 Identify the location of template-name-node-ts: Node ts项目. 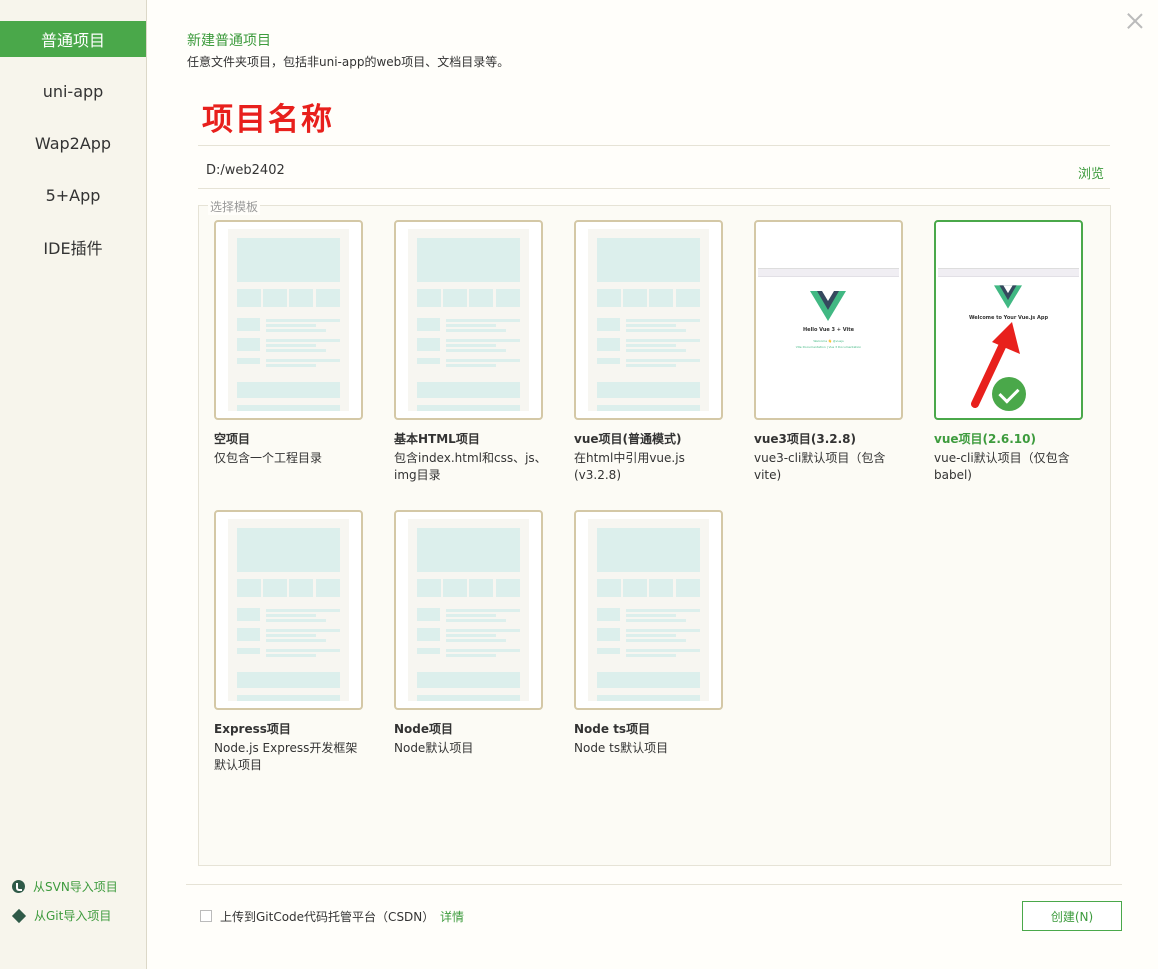
(612, 729).